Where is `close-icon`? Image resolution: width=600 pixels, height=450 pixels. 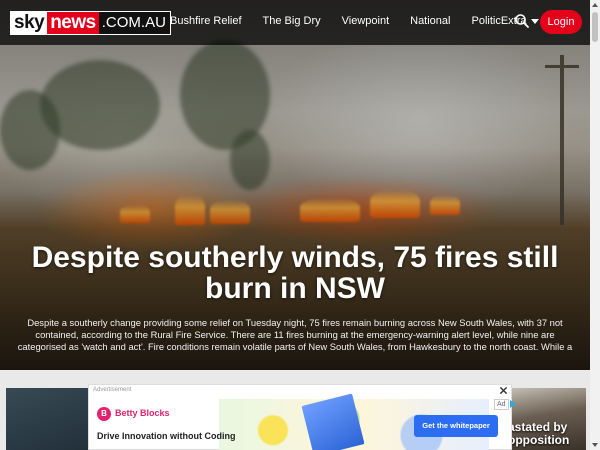 close-icon is located at coordinates (503, 390).